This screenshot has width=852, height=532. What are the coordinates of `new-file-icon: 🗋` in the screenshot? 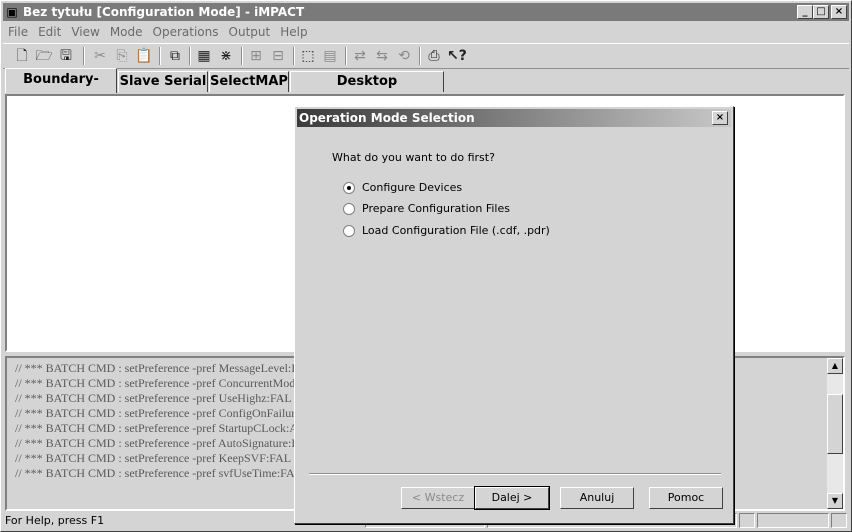 It's located at (22, 56).